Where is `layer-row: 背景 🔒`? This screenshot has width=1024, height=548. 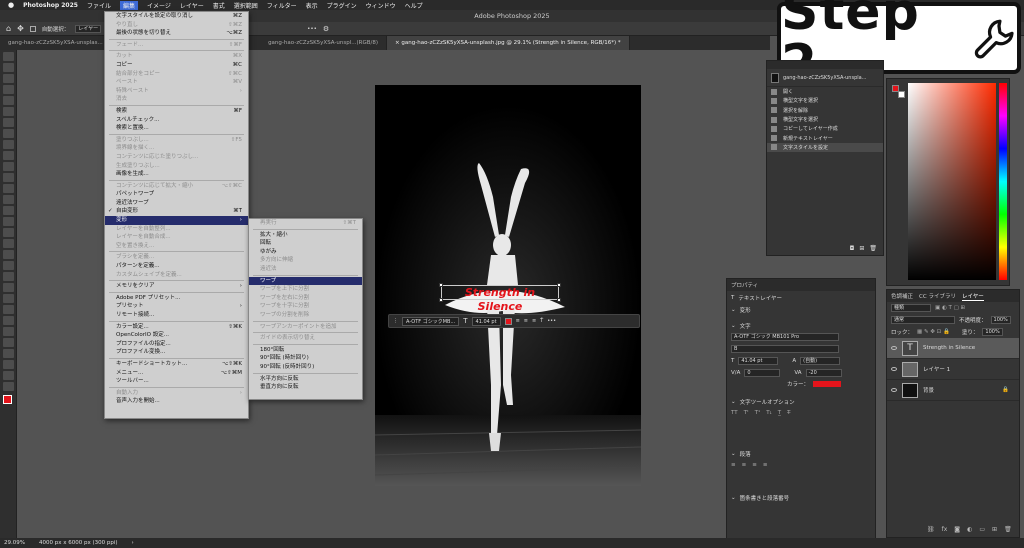 layer-row: 背景 🔒 is located at coordinates (953, 390).